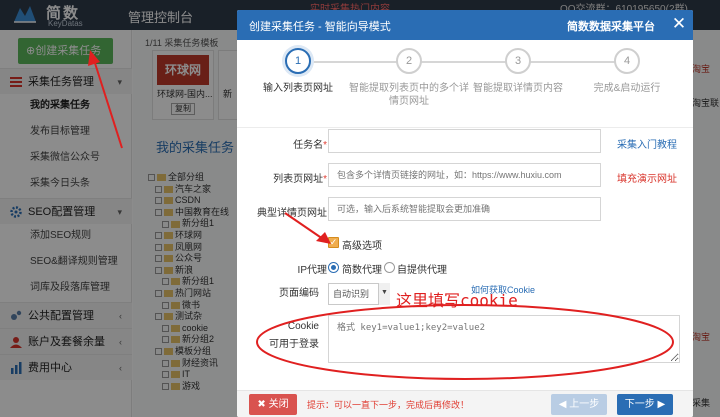 The height and width of the screenshot is (417, 720). I want to click on previous-button-label: 上一步, so click(584, 404).